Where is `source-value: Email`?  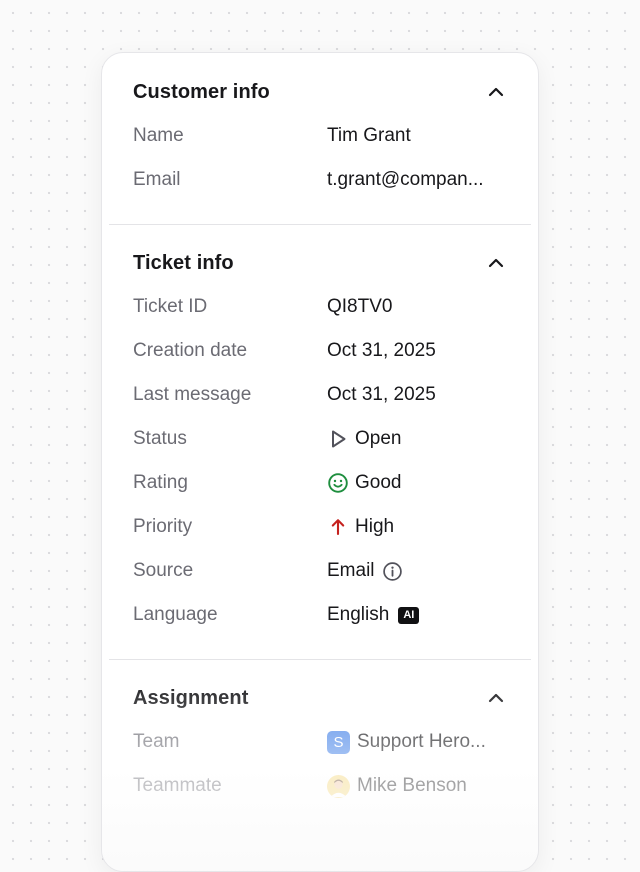
source-value: Email is located at coordinates (365, 571).